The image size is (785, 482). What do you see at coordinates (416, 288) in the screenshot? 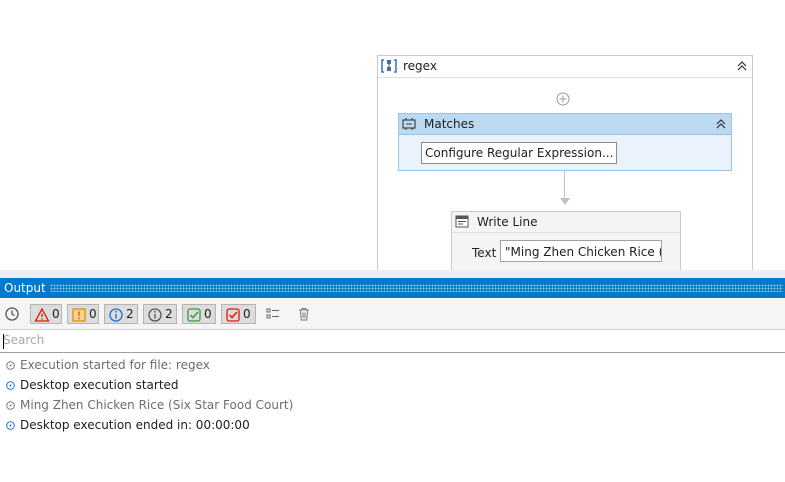
I see `panel-drag-grip` at bounding box center [416, 288].